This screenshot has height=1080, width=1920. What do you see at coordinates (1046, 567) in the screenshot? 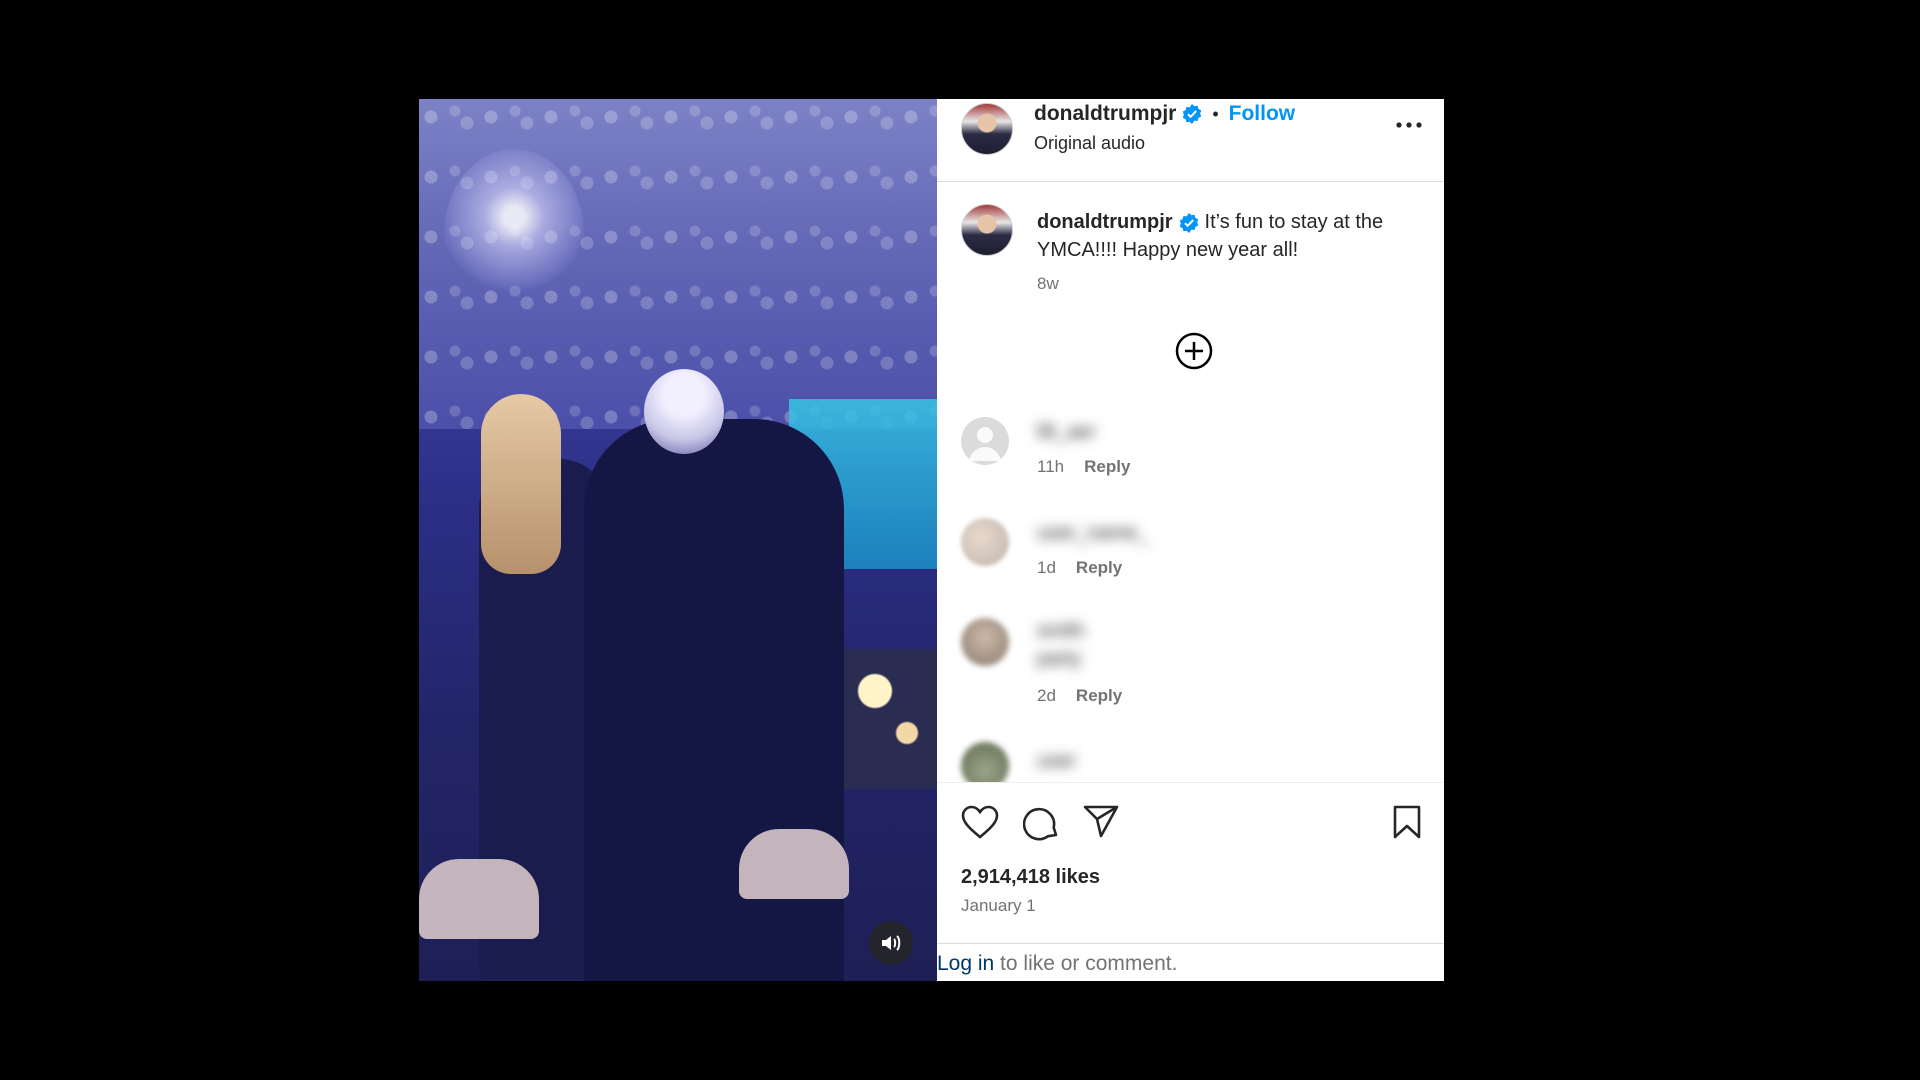
I see `comment-time: 1d` at bounding box center [1046, 567].